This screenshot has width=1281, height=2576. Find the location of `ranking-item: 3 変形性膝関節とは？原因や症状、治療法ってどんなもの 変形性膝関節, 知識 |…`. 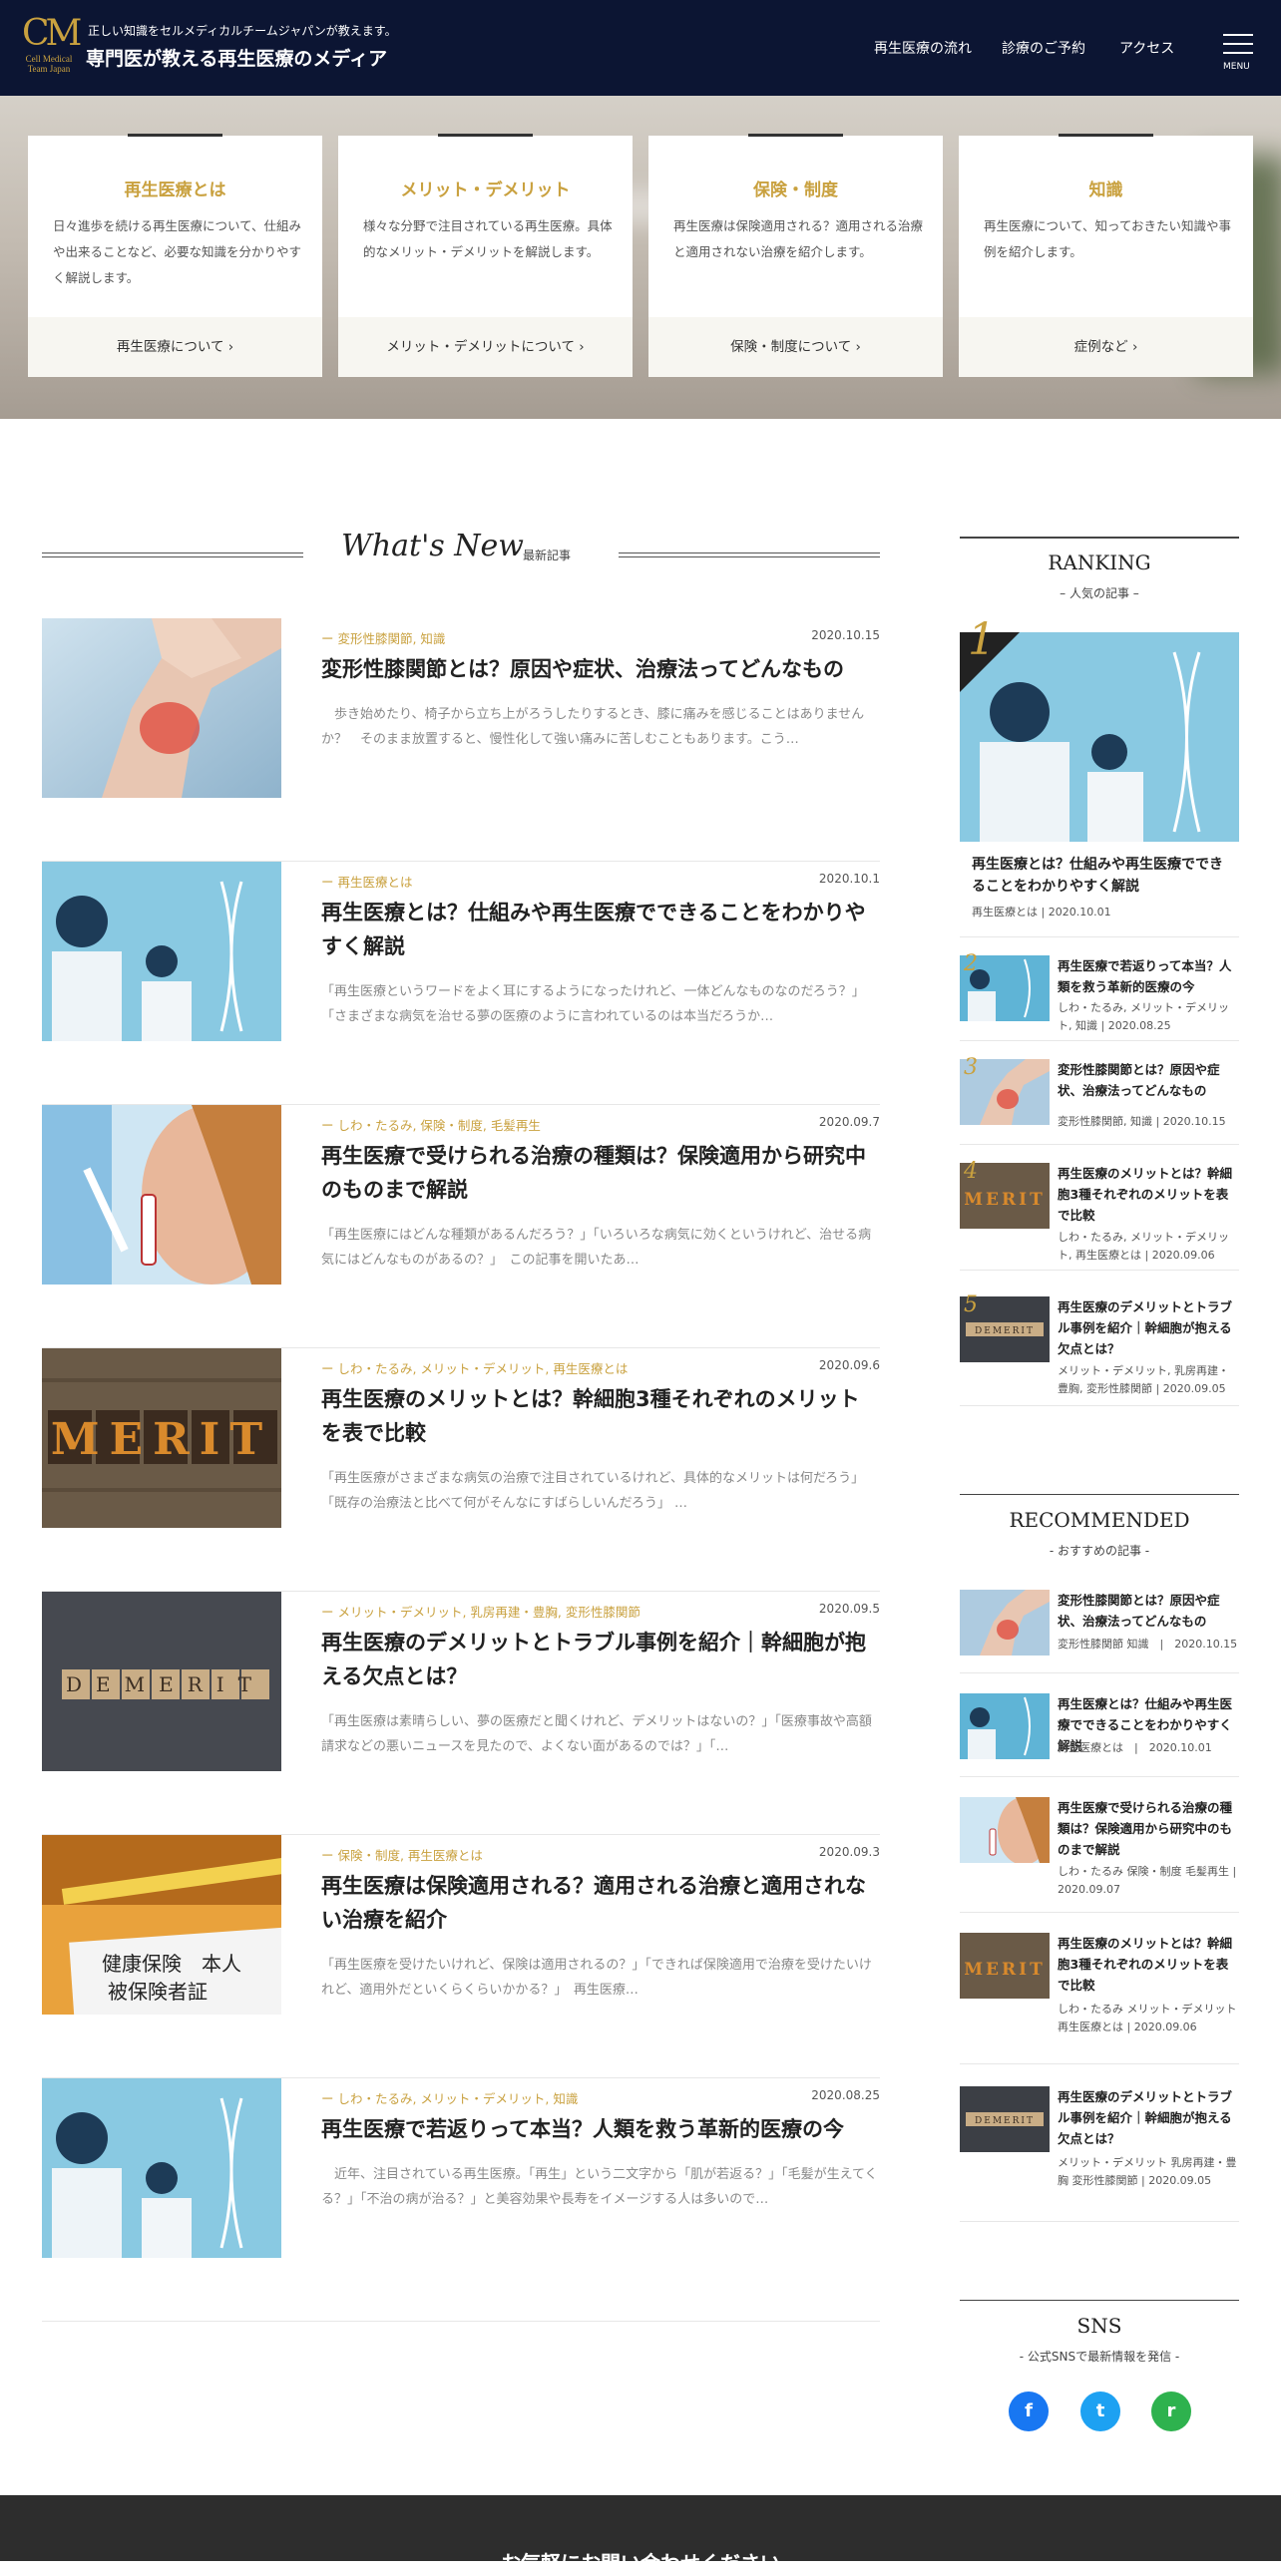

ranking-item: 3 変形性膝関節とは？原因や症状、治療法ってどんなもの 変形性膝関節, 知識 |… is located at coordinates (1099, 1100).